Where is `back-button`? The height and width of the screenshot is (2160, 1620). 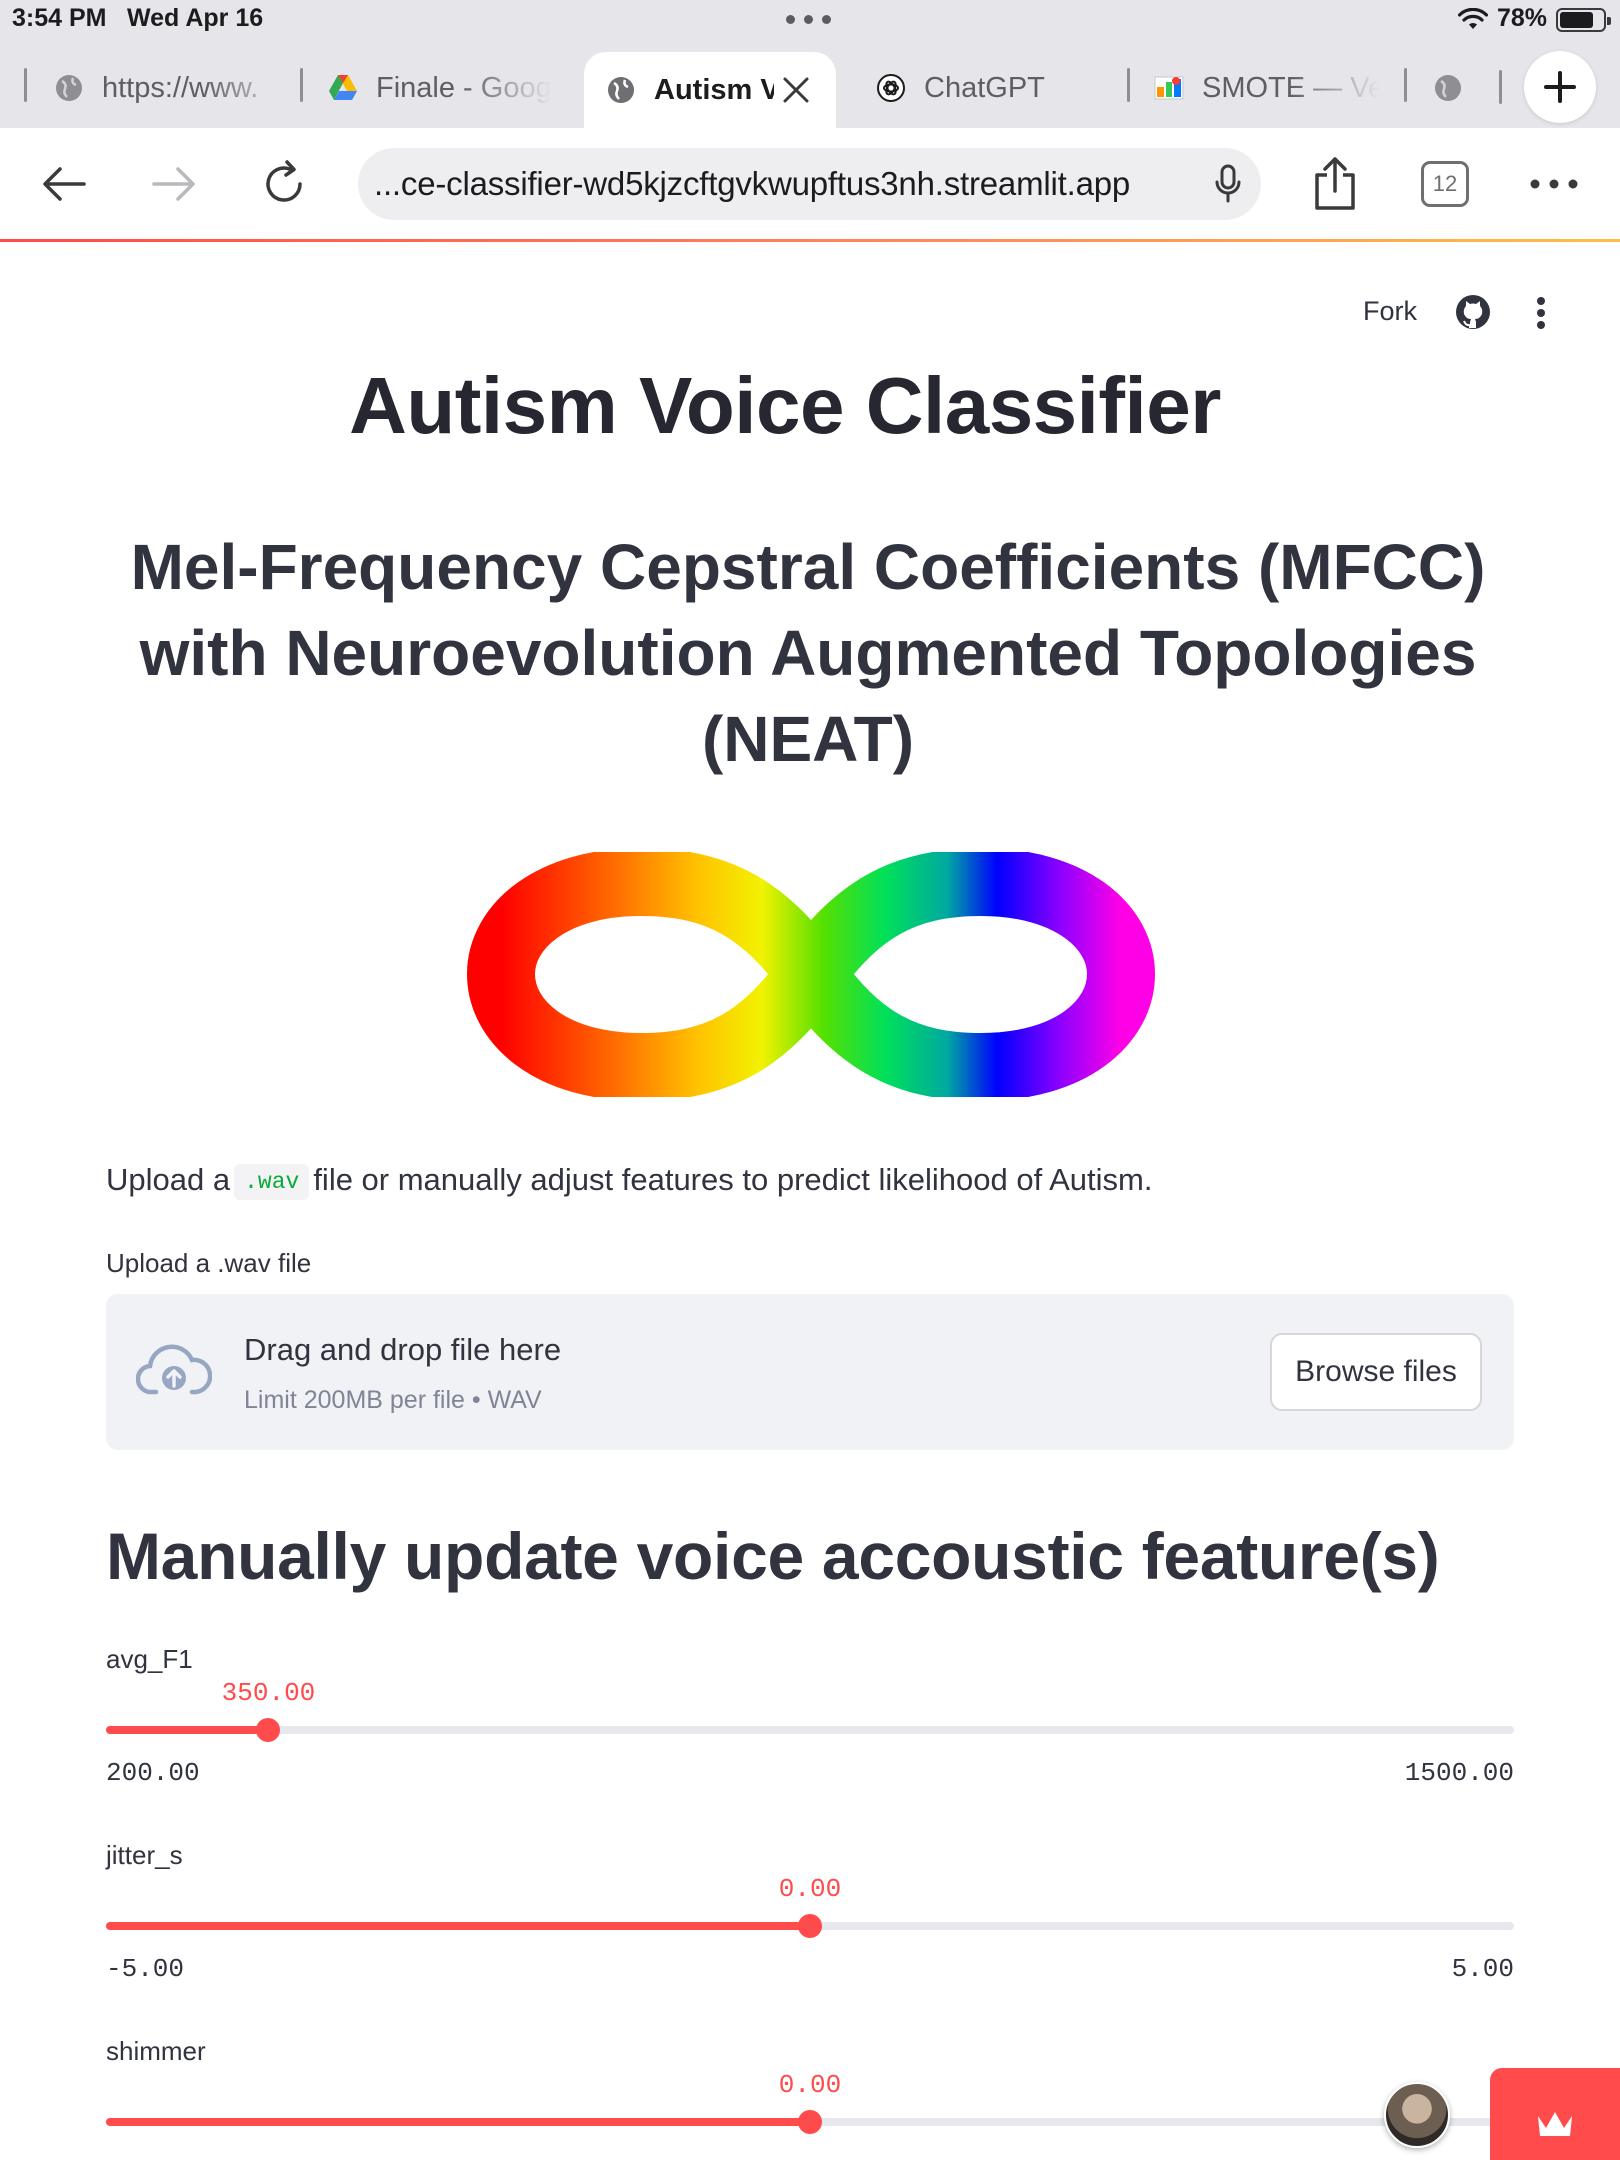
back-button is located at coordinates (64, 184).